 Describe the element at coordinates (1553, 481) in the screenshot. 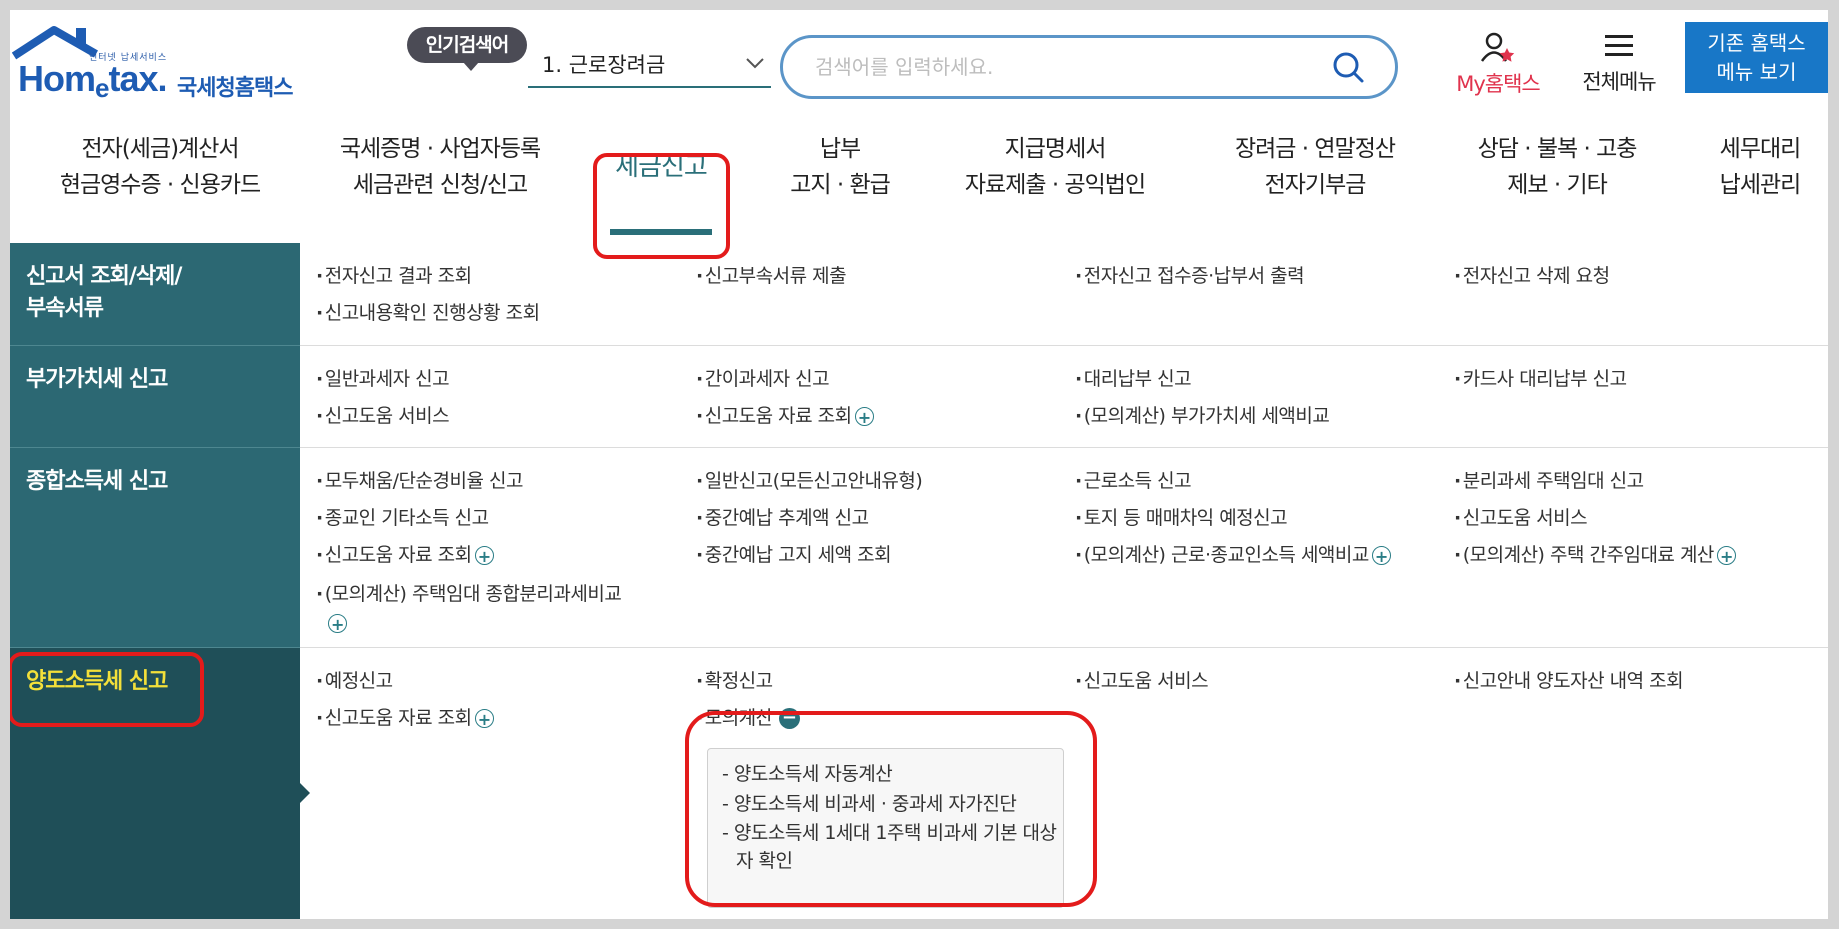

I see `menu-link-label: 분리과세 주택임대 신고` at that location.